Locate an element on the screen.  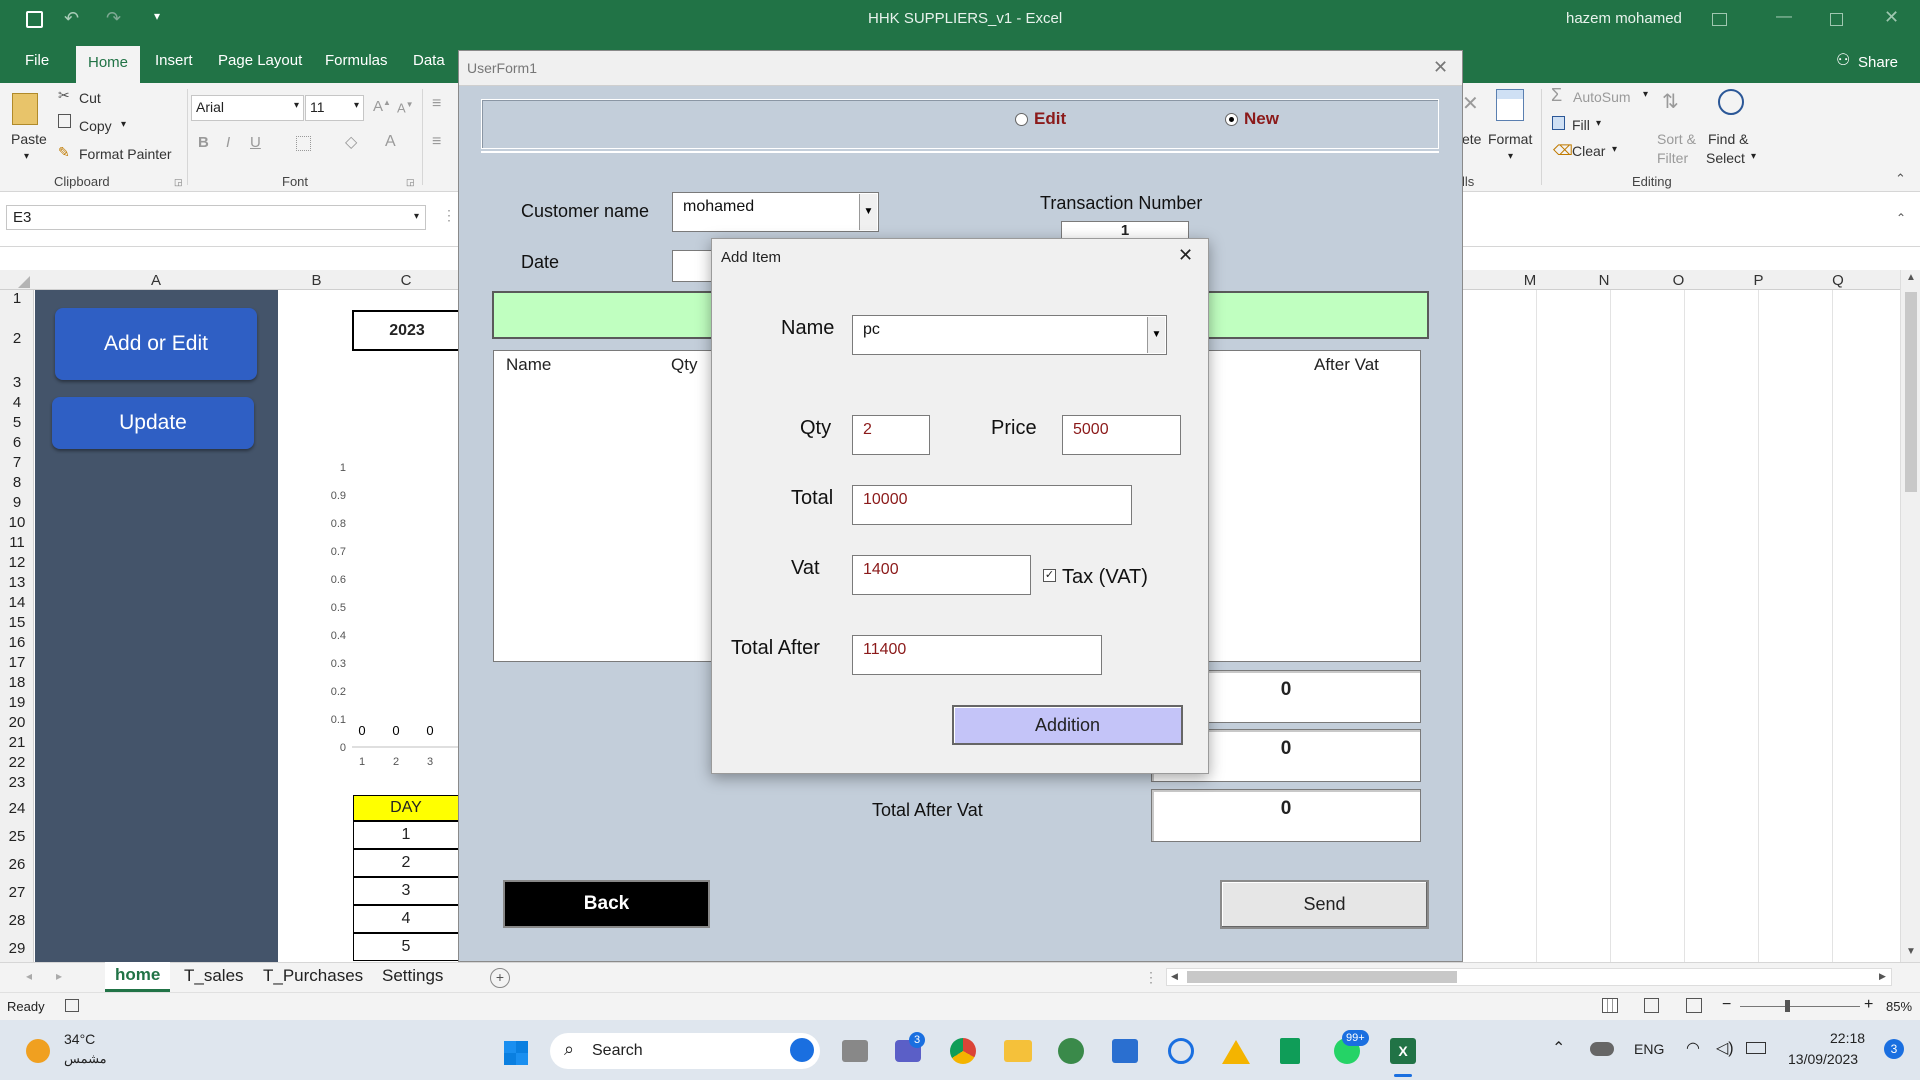
hscroll-thumb is located at coordinates (1322, 977).